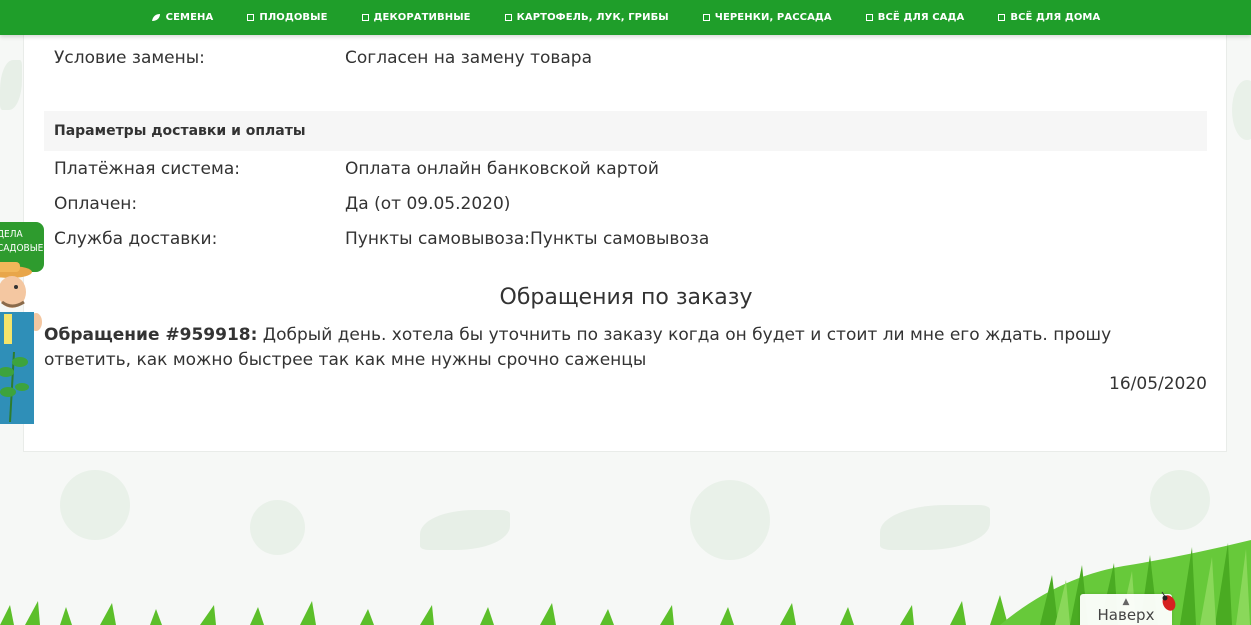  Describe the element at coordinates (136, 239) in the screenshot. I see `delivery-service-label: Служба доставки:` at that location.